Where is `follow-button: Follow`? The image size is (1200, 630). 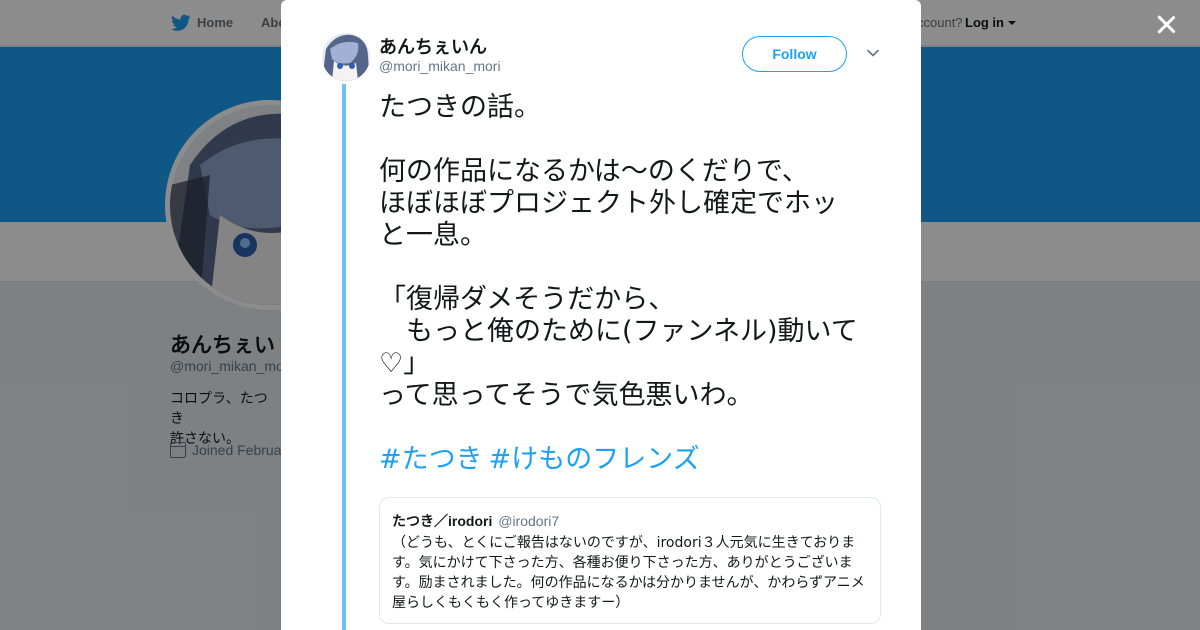 follow-button: Follow is located at coordinates (794, 54).